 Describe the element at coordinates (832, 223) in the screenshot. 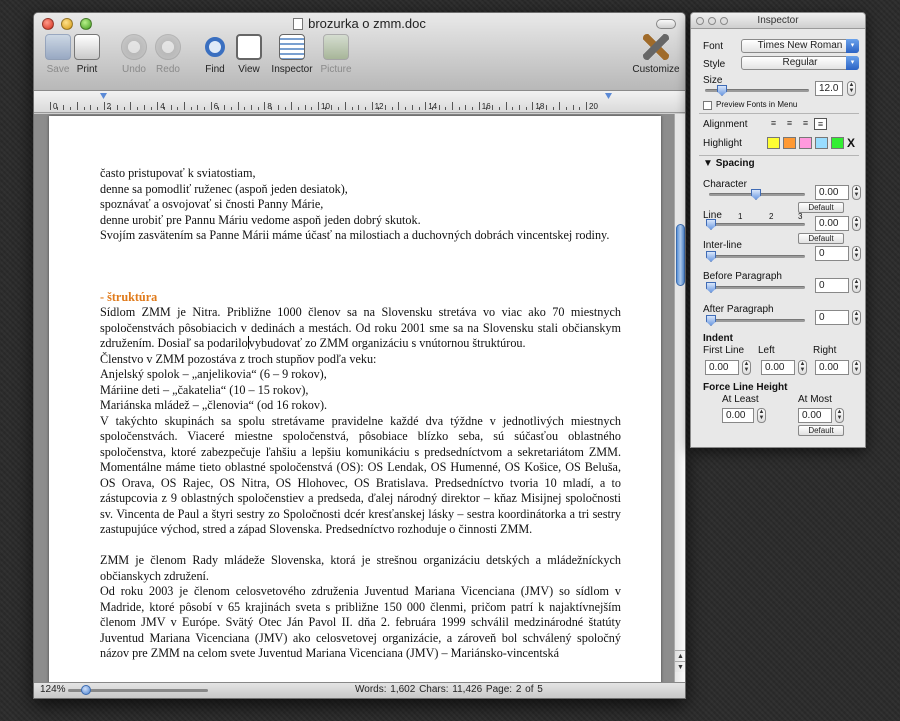

I see `line-field: 0.00` at that location.